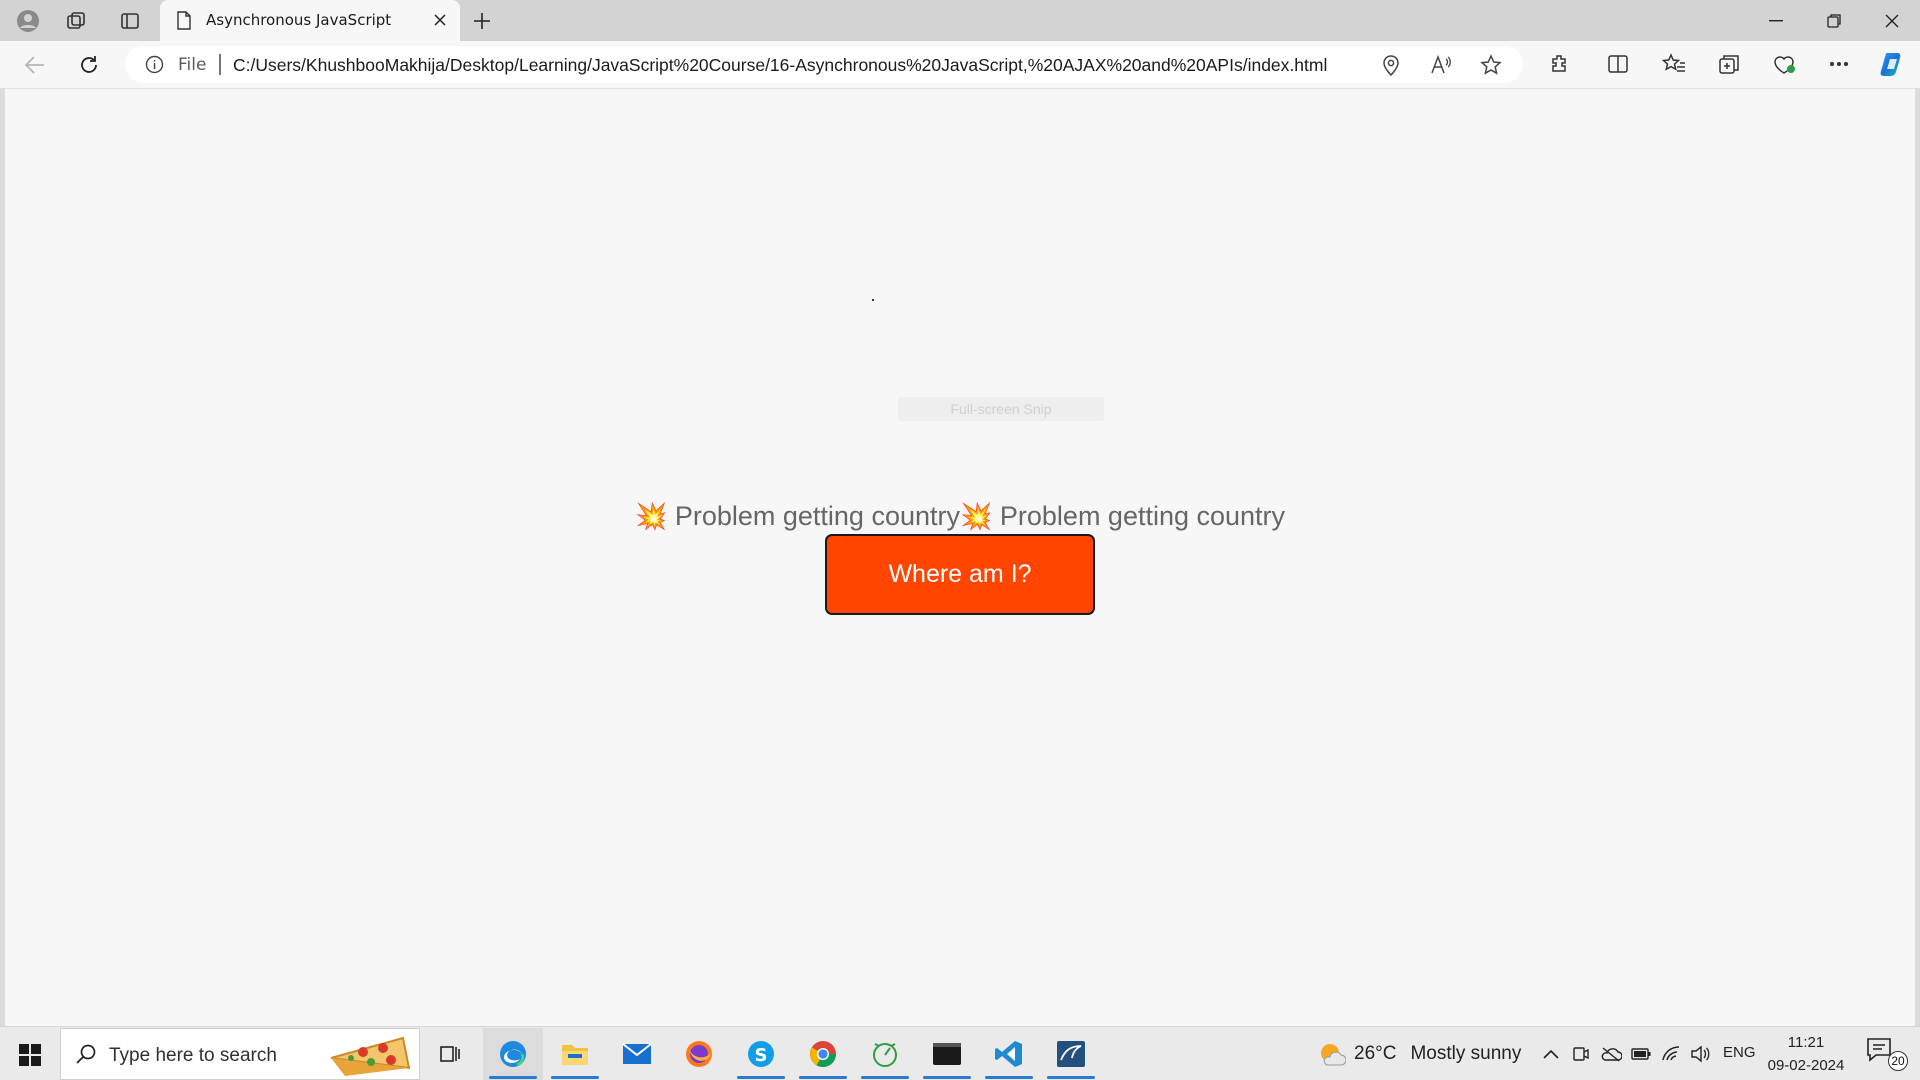  I want to click on close-window-icon, so click(1892, 20).